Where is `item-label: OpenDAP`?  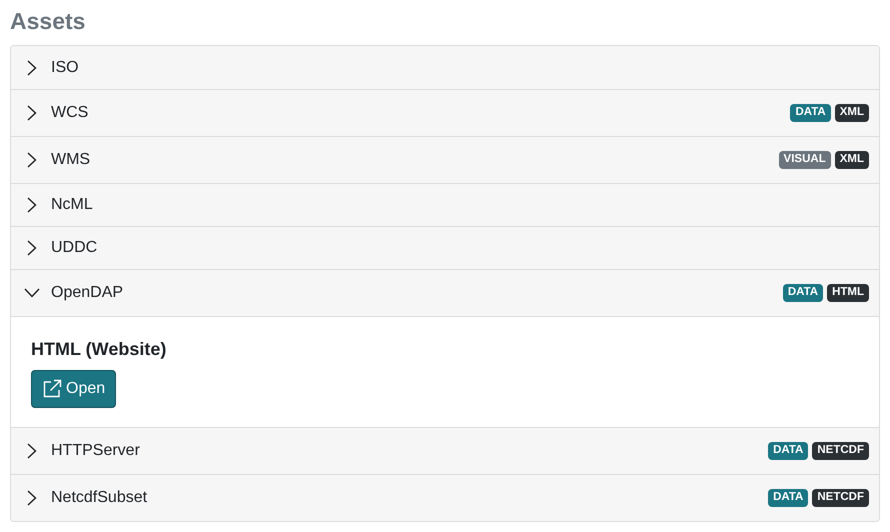 item-label: OpenDAP is located at coordinates (87, 293).